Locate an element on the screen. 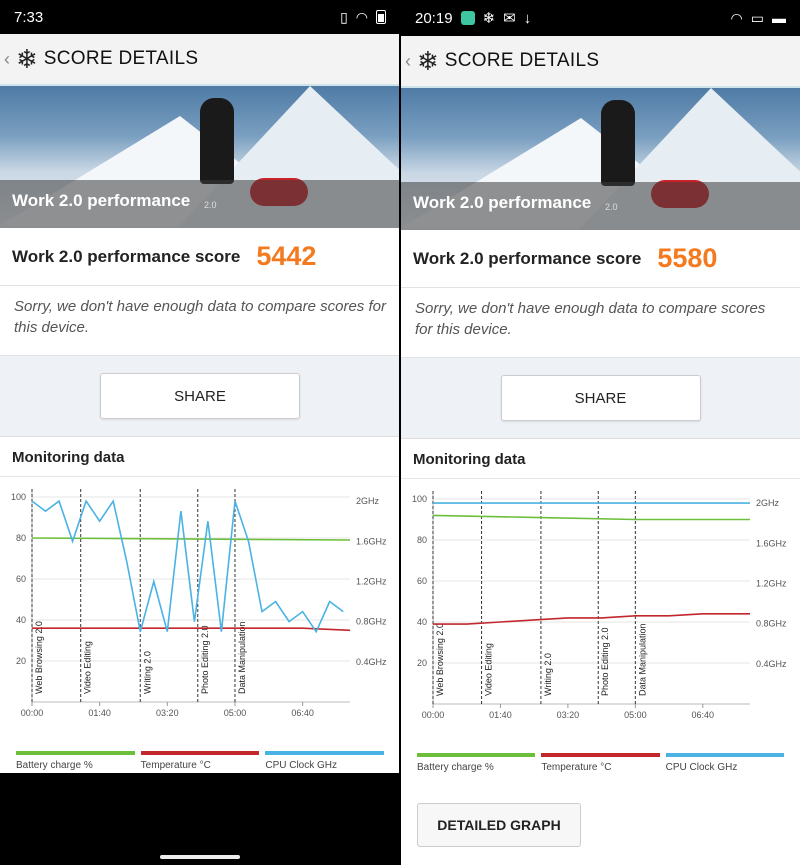 The width and height of the screenshot is (800, 865). status-time: 20:19 is located at coordinates (434, 18).